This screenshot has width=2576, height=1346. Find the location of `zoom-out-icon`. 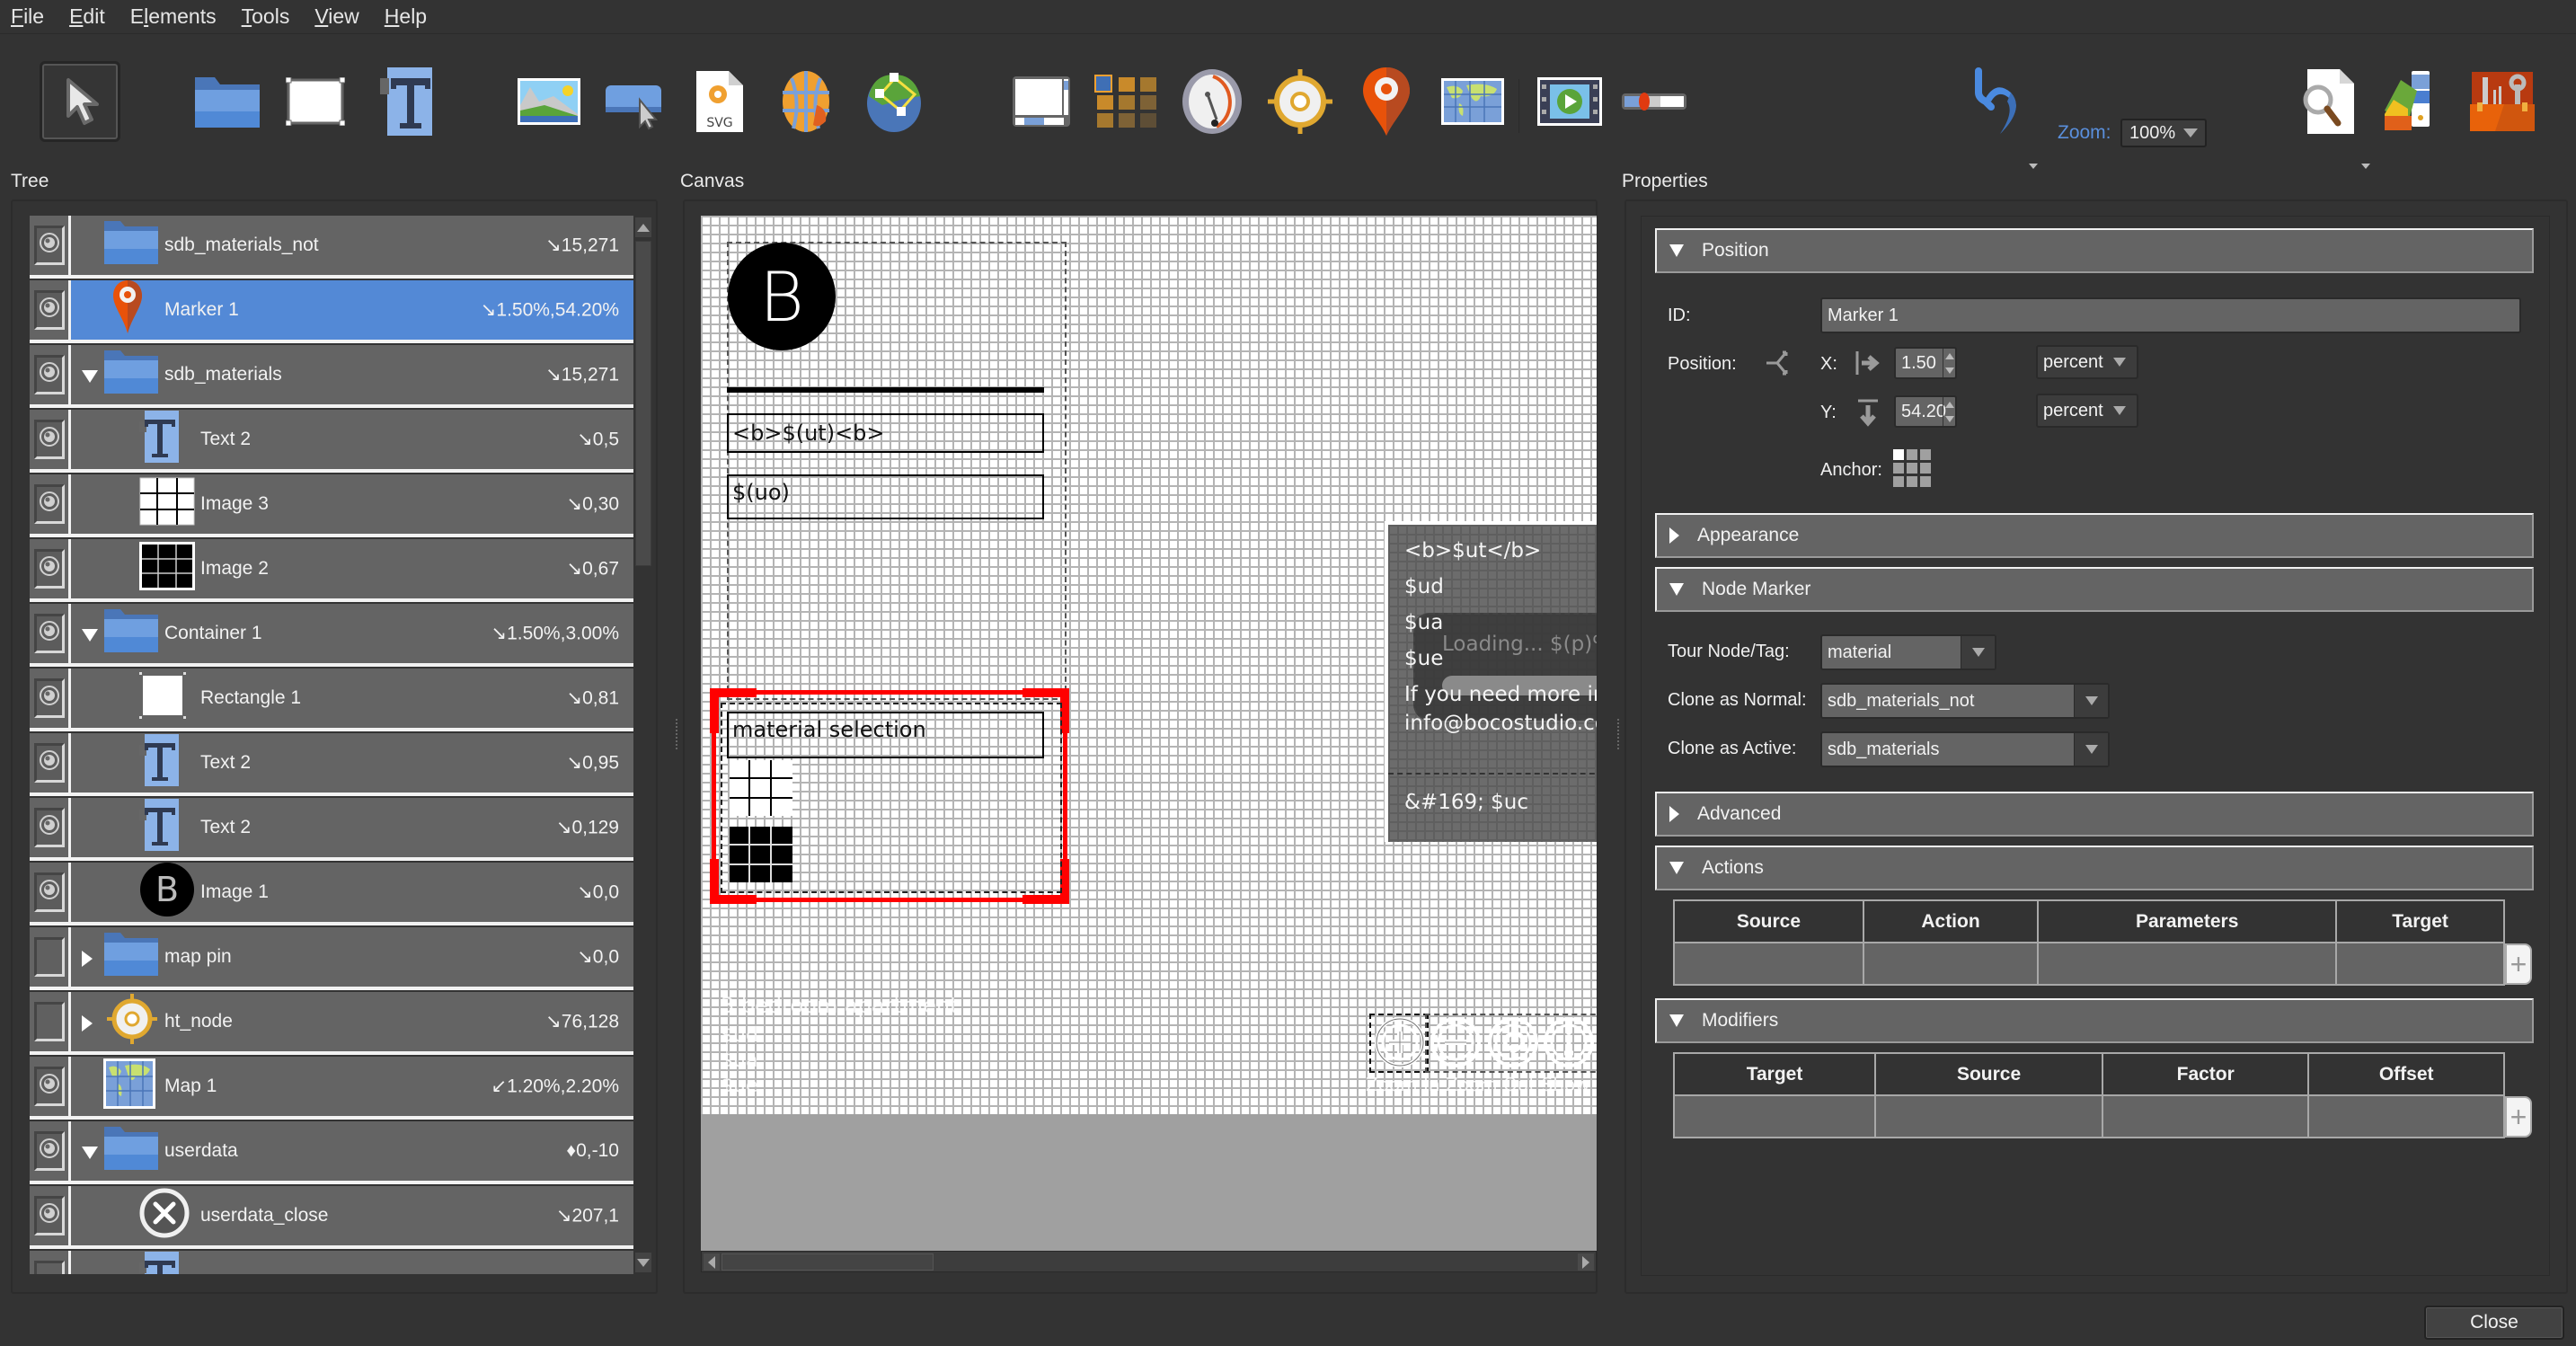

zoom-out-icon is located at coordinates (1456, 1042).